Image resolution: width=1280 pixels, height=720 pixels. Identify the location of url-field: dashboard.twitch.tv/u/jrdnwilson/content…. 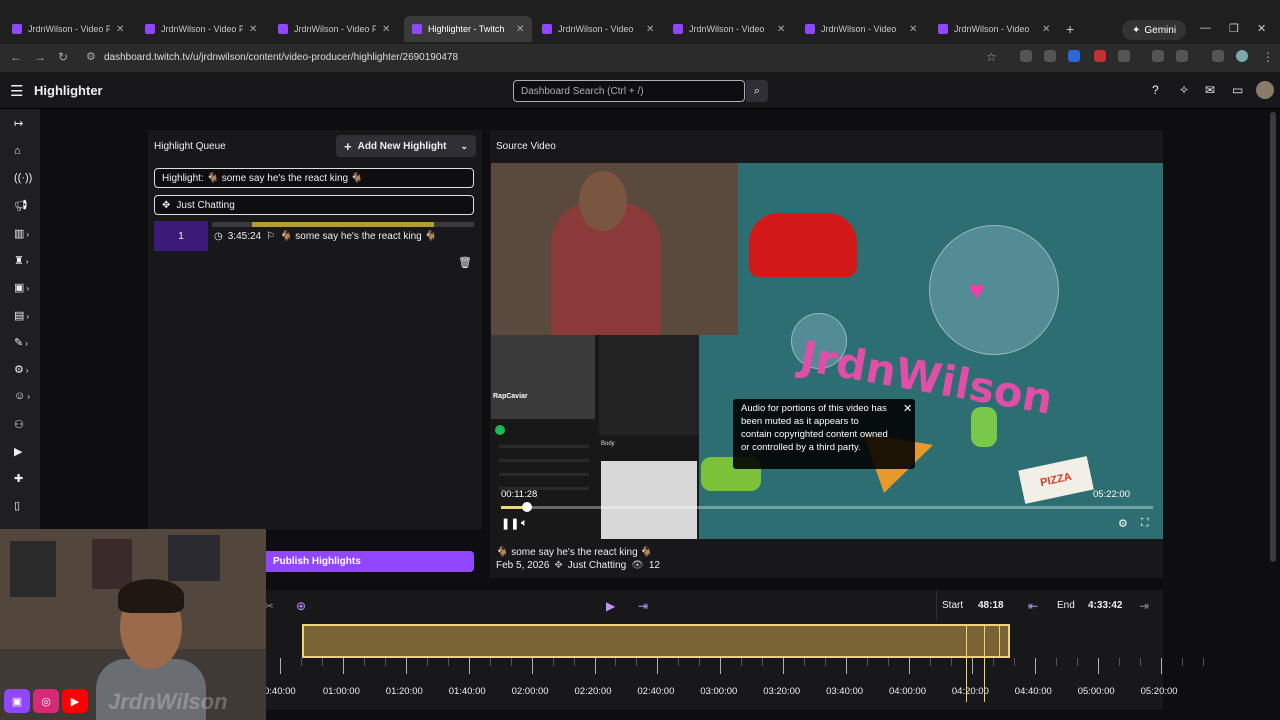
(281, 57).